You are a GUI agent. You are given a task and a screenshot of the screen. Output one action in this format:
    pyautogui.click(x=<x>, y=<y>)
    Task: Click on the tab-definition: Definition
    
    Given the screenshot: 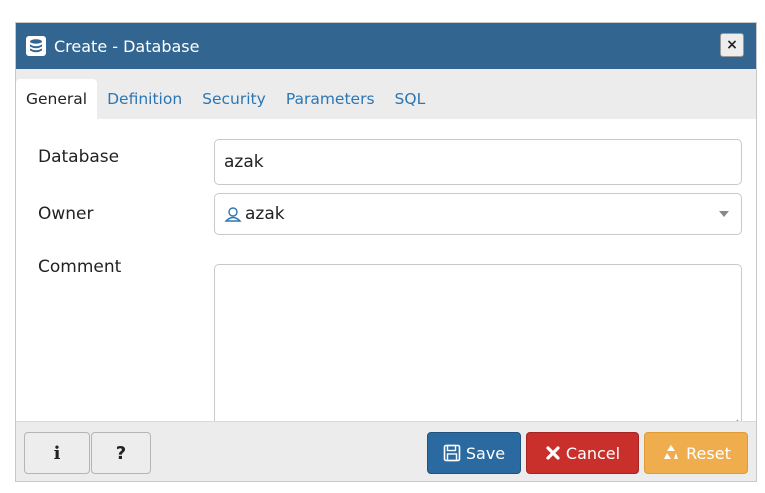 What is the action you would take?
    pyautogui.click(x=144, y=99)
    